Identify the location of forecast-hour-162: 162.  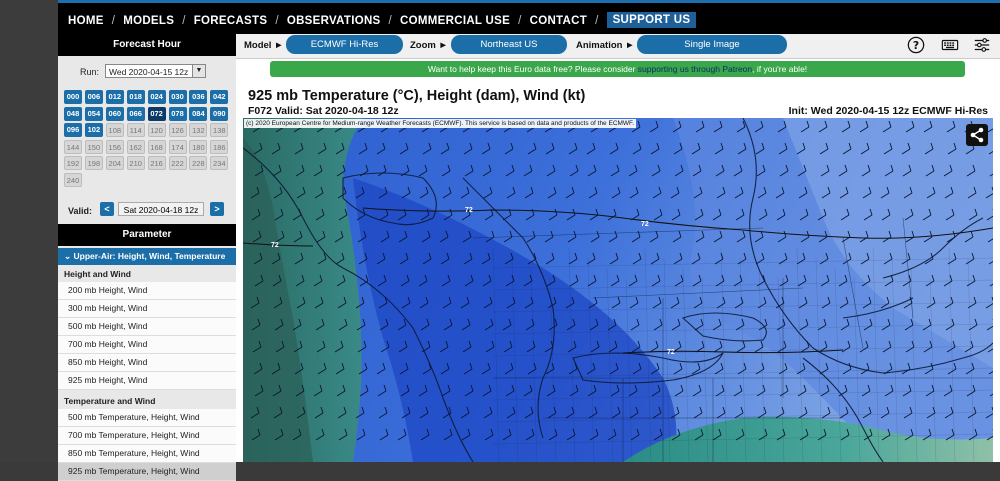
(135, 146).